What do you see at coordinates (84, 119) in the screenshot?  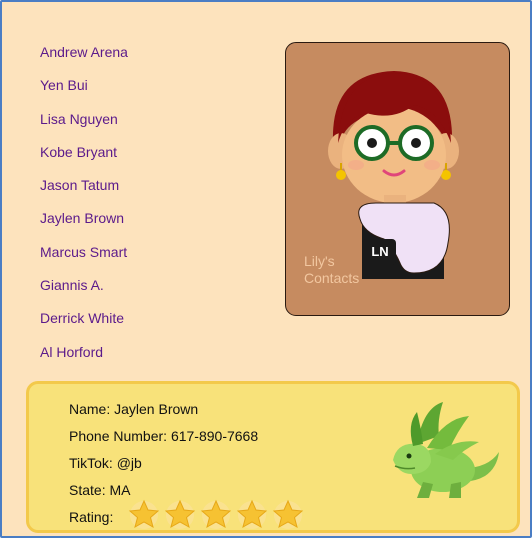 I see `contact-item-lisa-nguyen: Lisa Nguyen` at bounding box center [84, 119].